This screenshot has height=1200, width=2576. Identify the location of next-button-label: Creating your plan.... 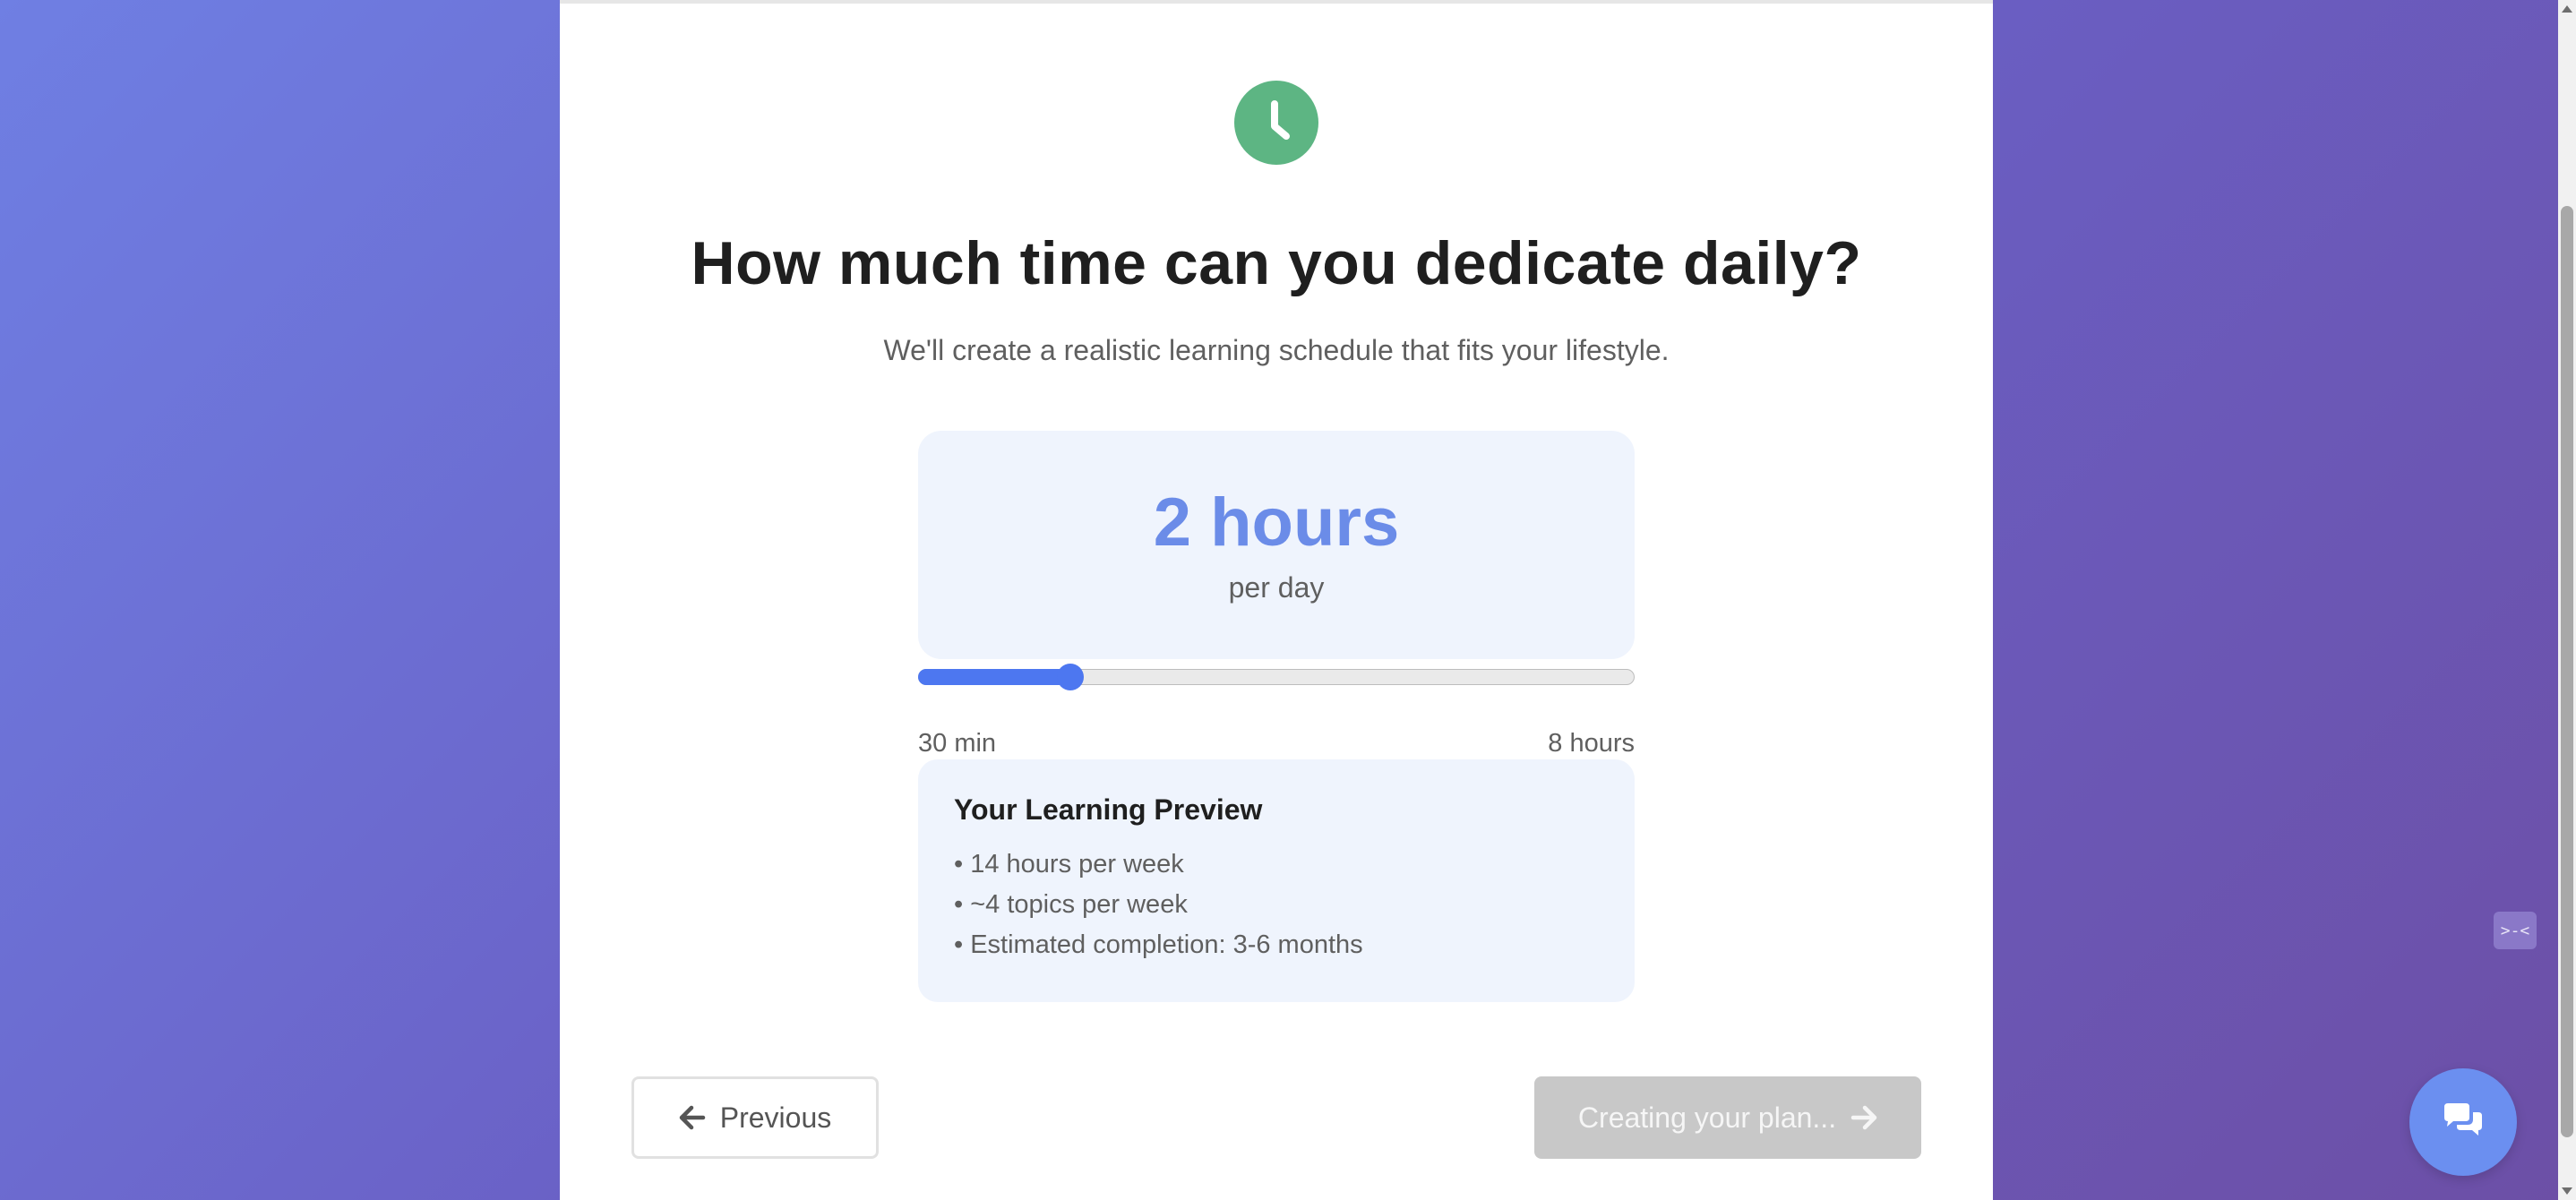
(1707, 1117).